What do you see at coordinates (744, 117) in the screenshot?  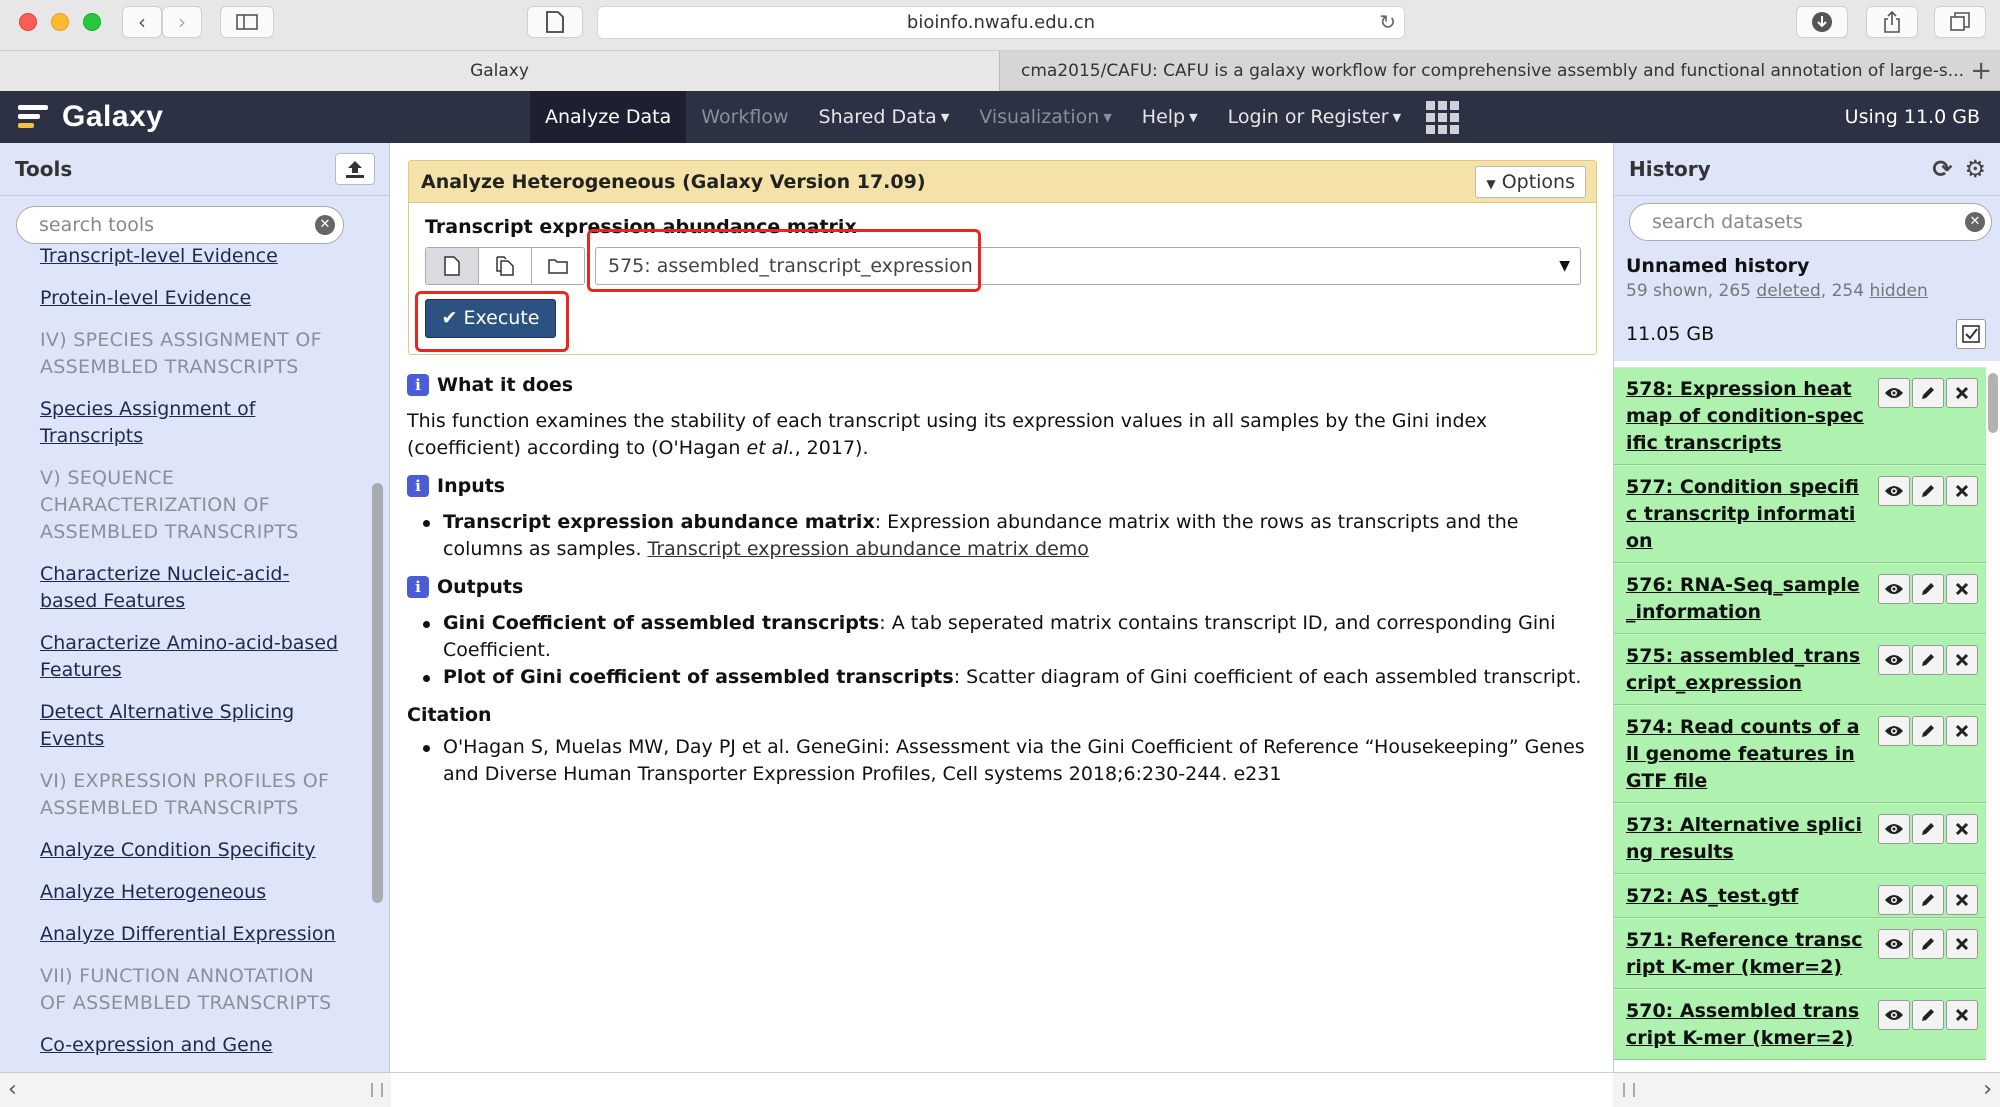 I see `nav-workflow: Workflow` at bounding box center [744, 117].